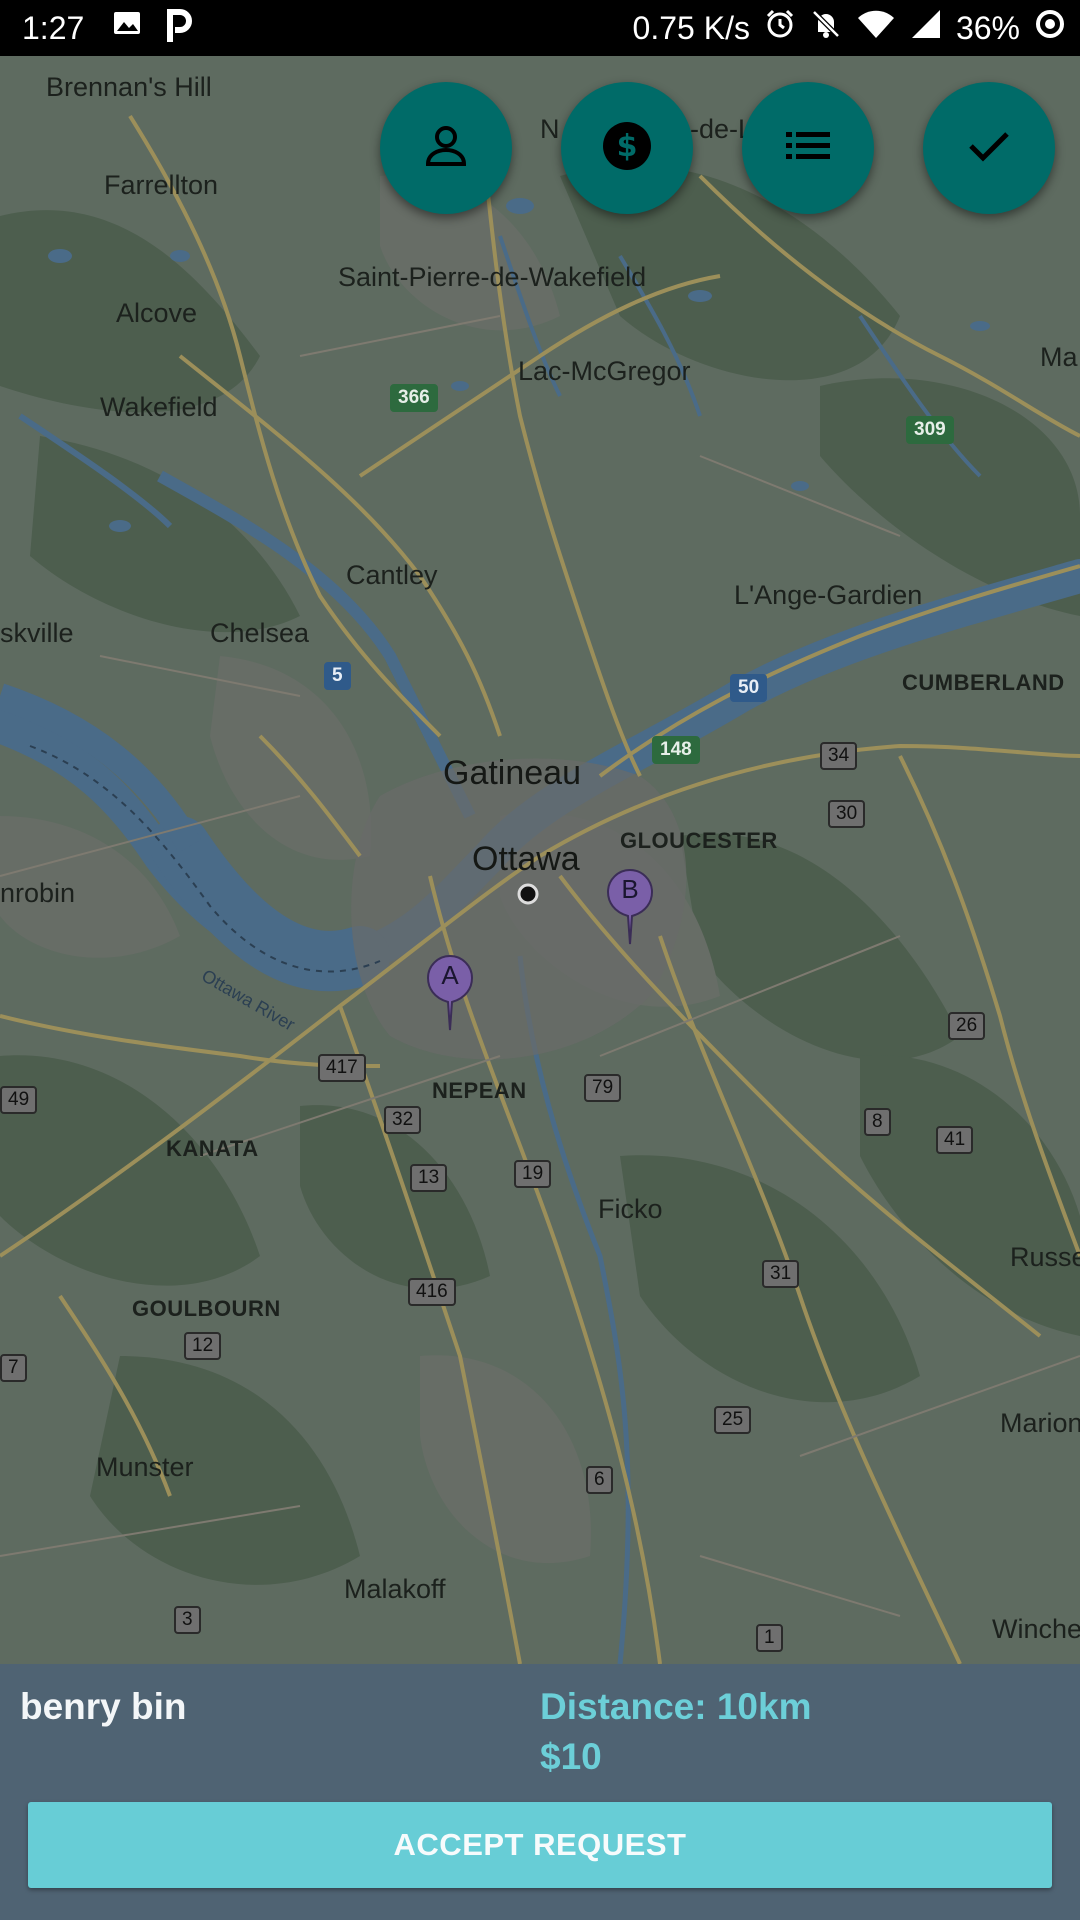 The width and height of the screenshot is (1080, 1920). What do you see at coordinates (157, 313) in the screenshot?
I see `map-label: Alcove` at bounding box center [157, 313].